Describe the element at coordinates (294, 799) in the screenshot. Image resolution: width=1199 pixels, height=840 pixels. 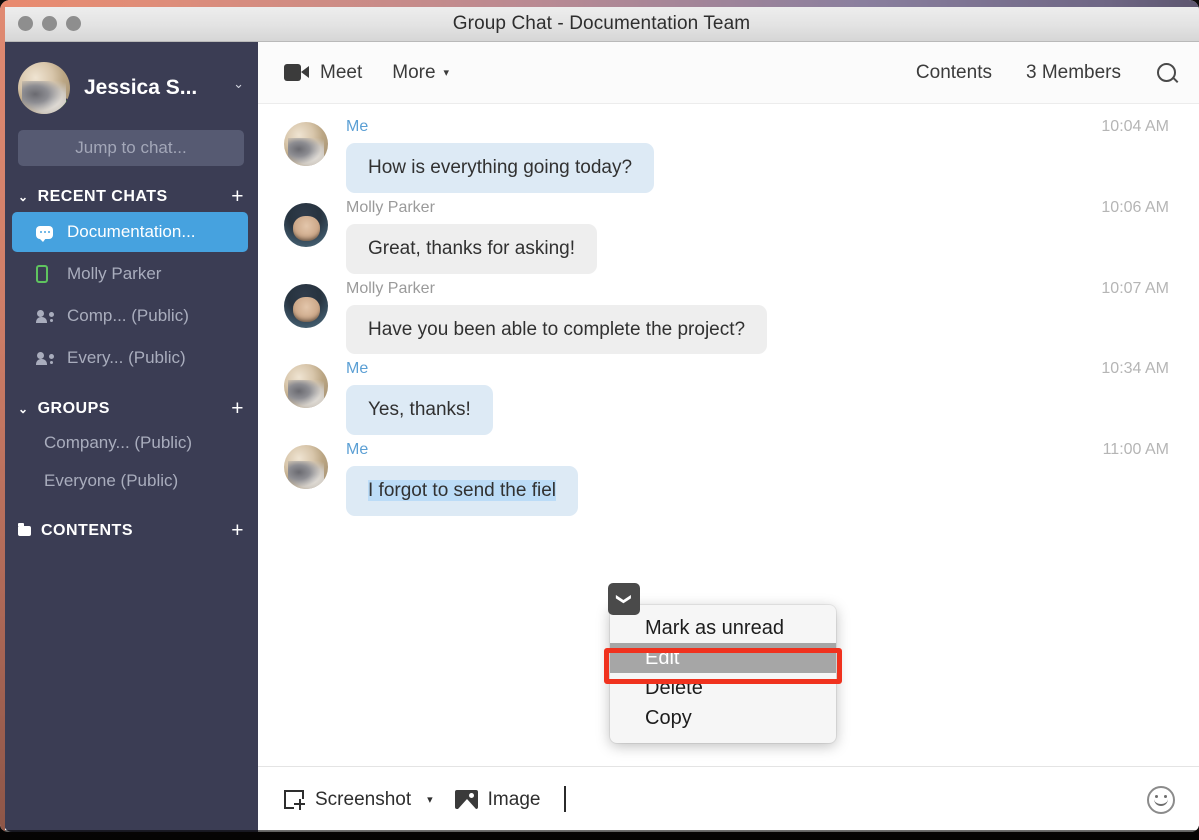
I see `screenshot-icon` at that location.